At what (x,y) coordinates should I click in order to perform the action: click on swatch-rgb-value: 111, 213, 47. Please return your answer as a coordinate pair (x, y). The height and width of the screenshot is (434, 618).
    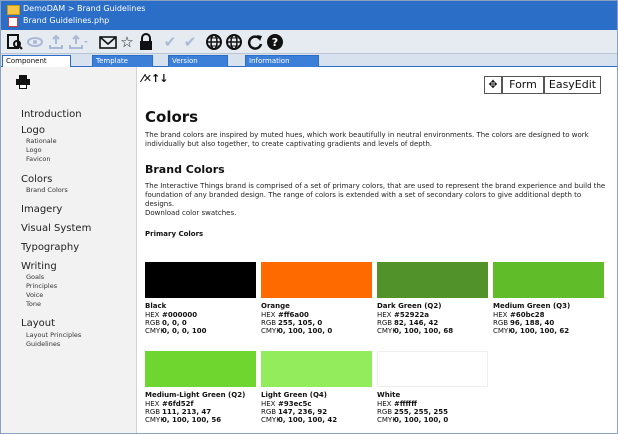
    Looking at the image, I should click on (187, 412).